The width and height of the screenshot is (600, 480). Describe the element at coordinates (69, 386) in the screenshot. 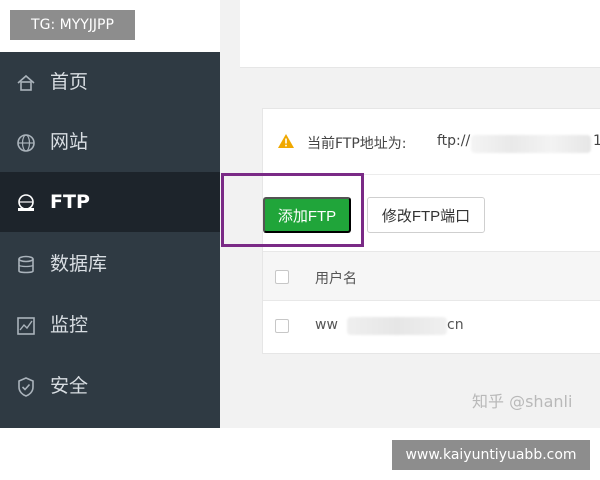

I see `sidebar-item-label: 安全` at that location.